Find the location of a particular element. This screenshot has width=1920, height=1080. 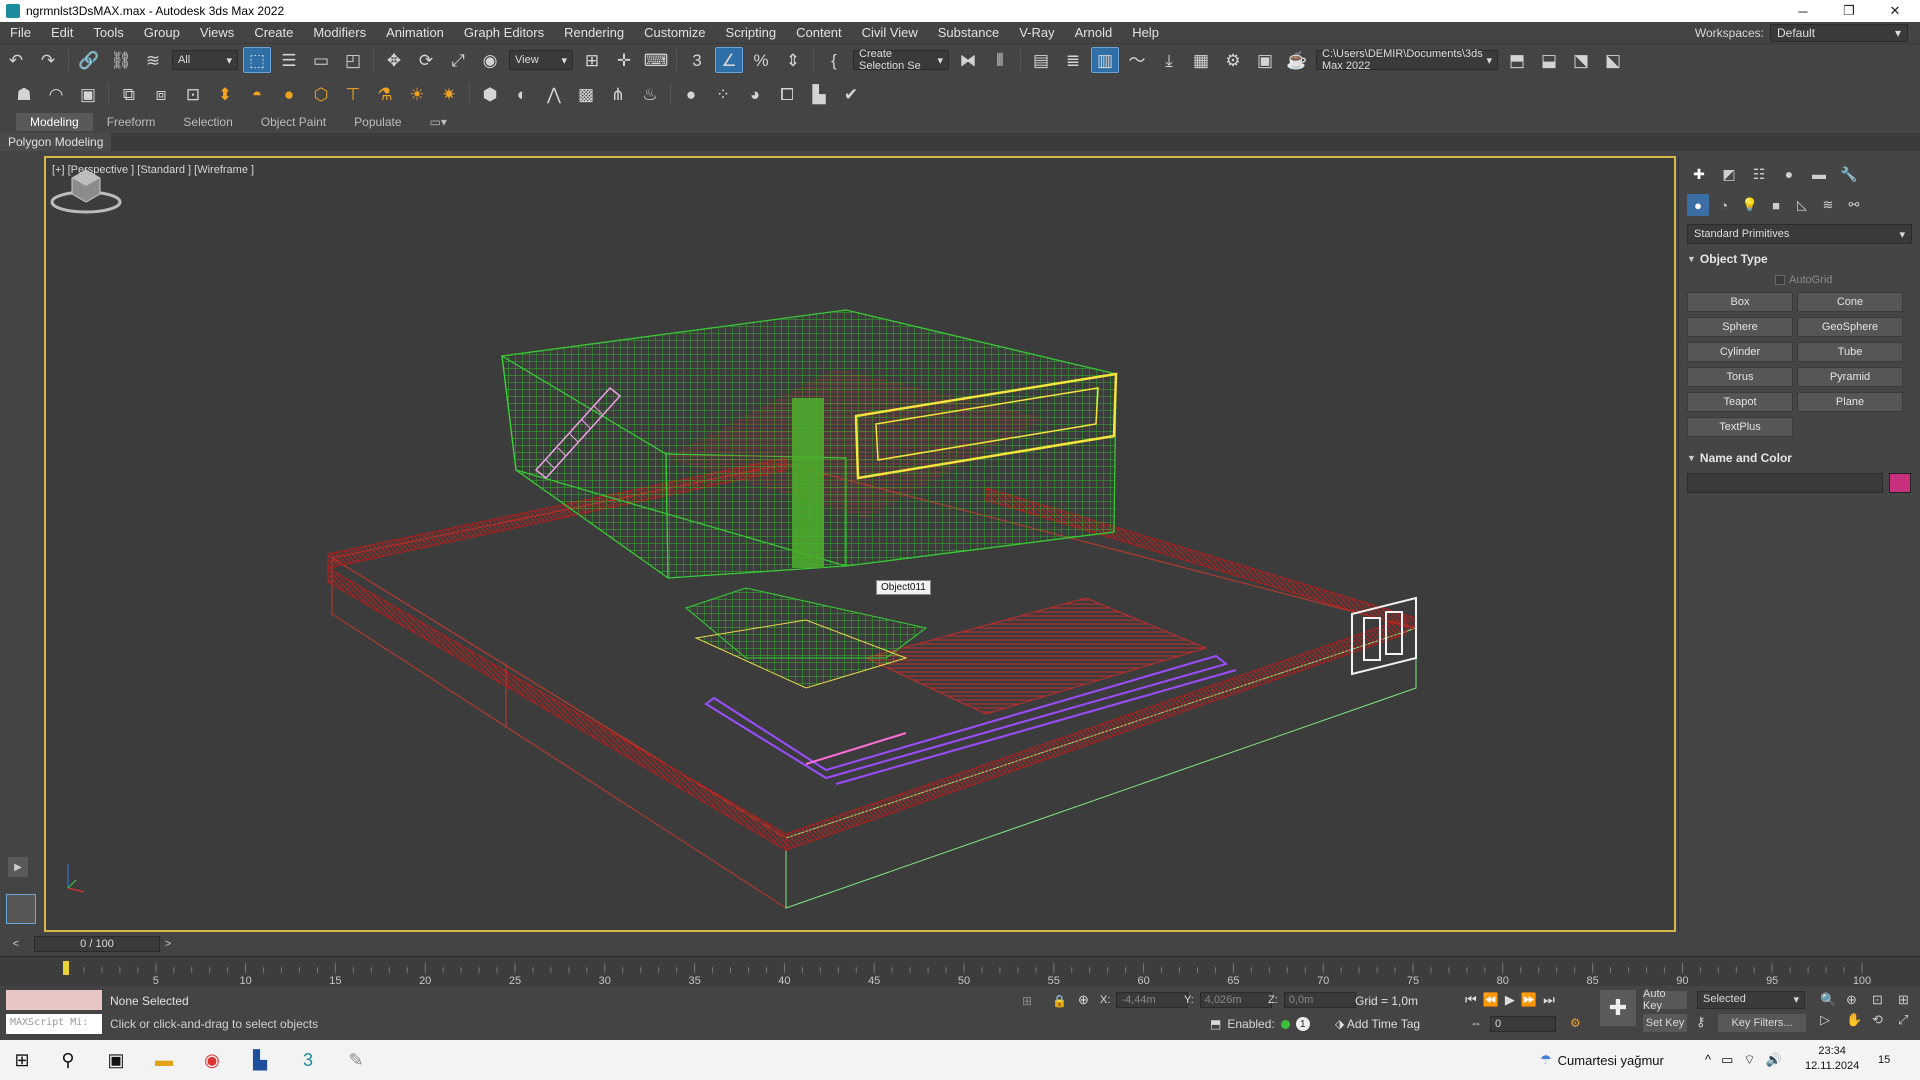

menu-edit: Edit is located at coordinates (62, 32).